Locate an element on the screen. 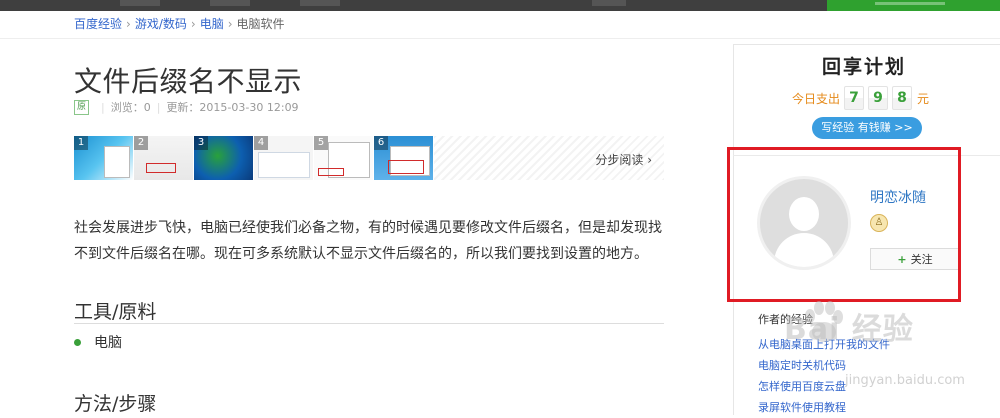 This screenshot has width=1000, height=418. step-number: 3 is located at coordinates (201, 143).